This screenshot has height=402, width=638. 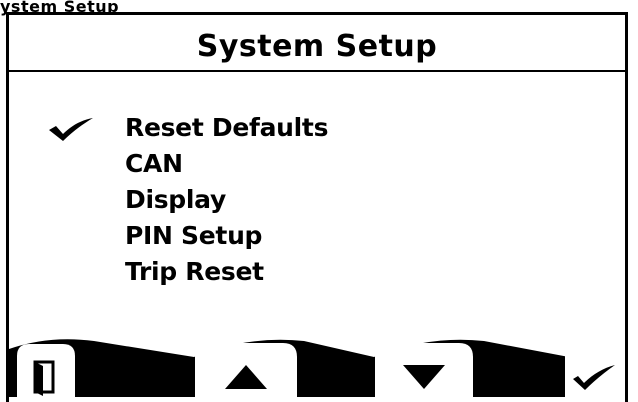 What do you see at coordinates (424, 367) in the screenshot?
I see `softkey-down-button` at bounding box center [424, 367].